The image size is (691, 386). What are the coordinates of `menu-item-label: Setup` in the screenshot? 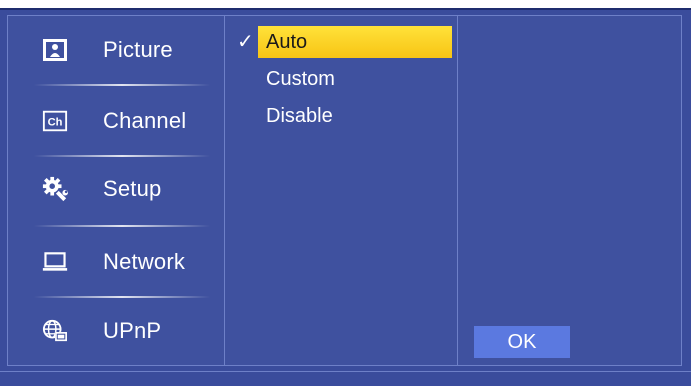 It's located at (132, 188).